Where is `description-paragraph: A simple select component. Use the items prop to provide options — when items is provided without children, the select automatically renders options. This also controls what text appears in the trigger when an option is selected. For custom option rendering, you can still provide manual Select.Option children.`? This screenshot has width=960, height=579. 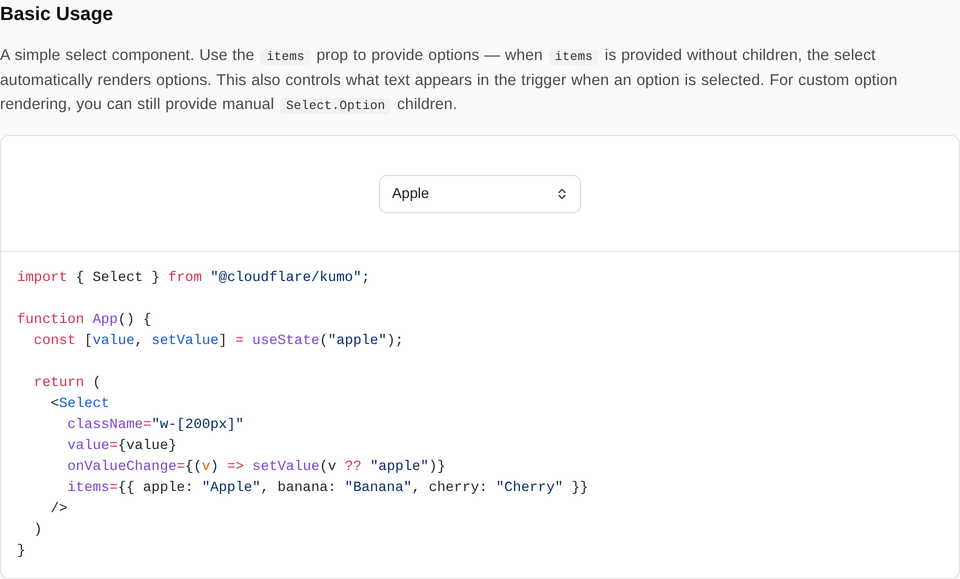 description-paragraph: A simple select component. Use the items prop to provide options — when items is provided without children, the select automatically renders options. This also controls what text appears in the trigger when an option is selected. For custom option rendering, you can still provide manual Select.Option children. is located at coordinates (449, 81).